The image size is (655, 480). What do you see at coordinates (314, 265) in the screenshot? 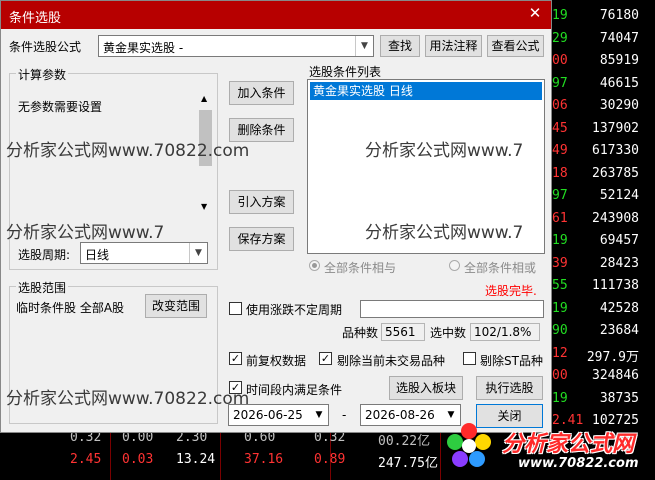
I see `radio-and` at bounding box center [314, 265].